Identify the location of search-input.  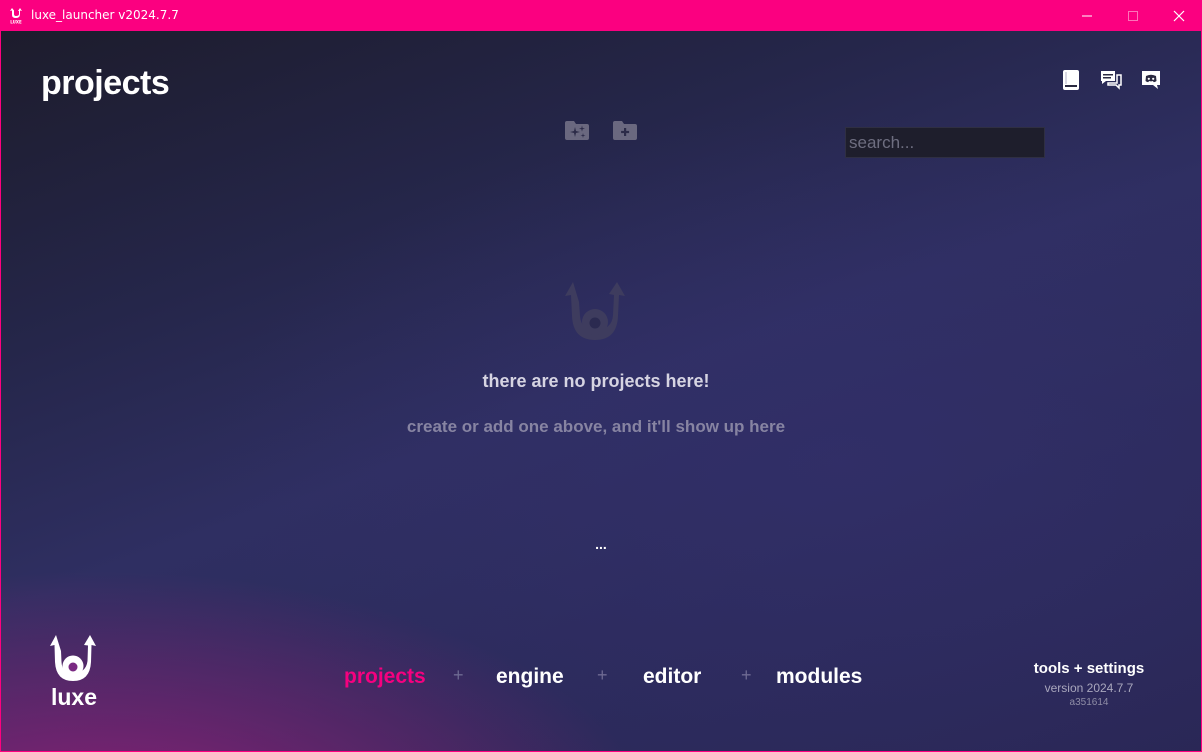
(945, 142).